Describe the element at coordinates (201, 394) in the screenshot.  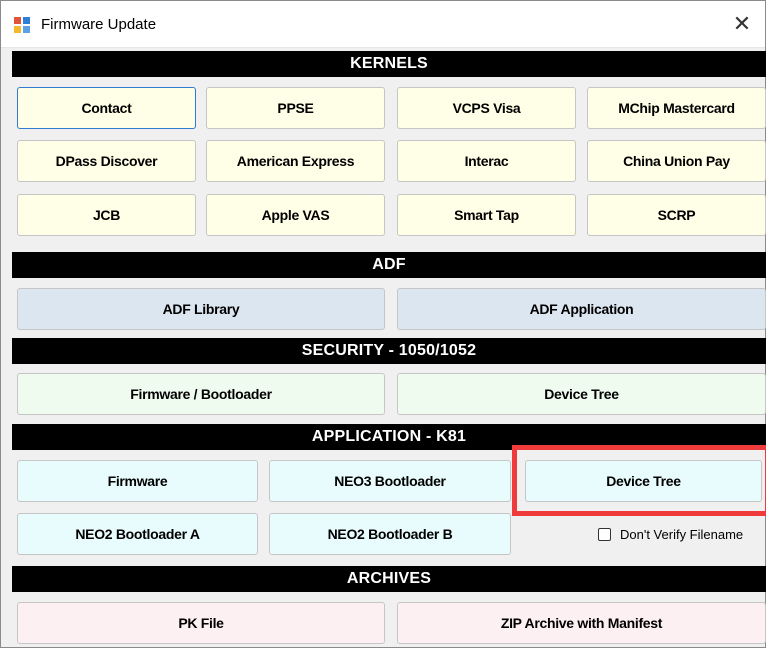
I see `firmware-bootloader-button: Firmware / Bootloader` at that location.